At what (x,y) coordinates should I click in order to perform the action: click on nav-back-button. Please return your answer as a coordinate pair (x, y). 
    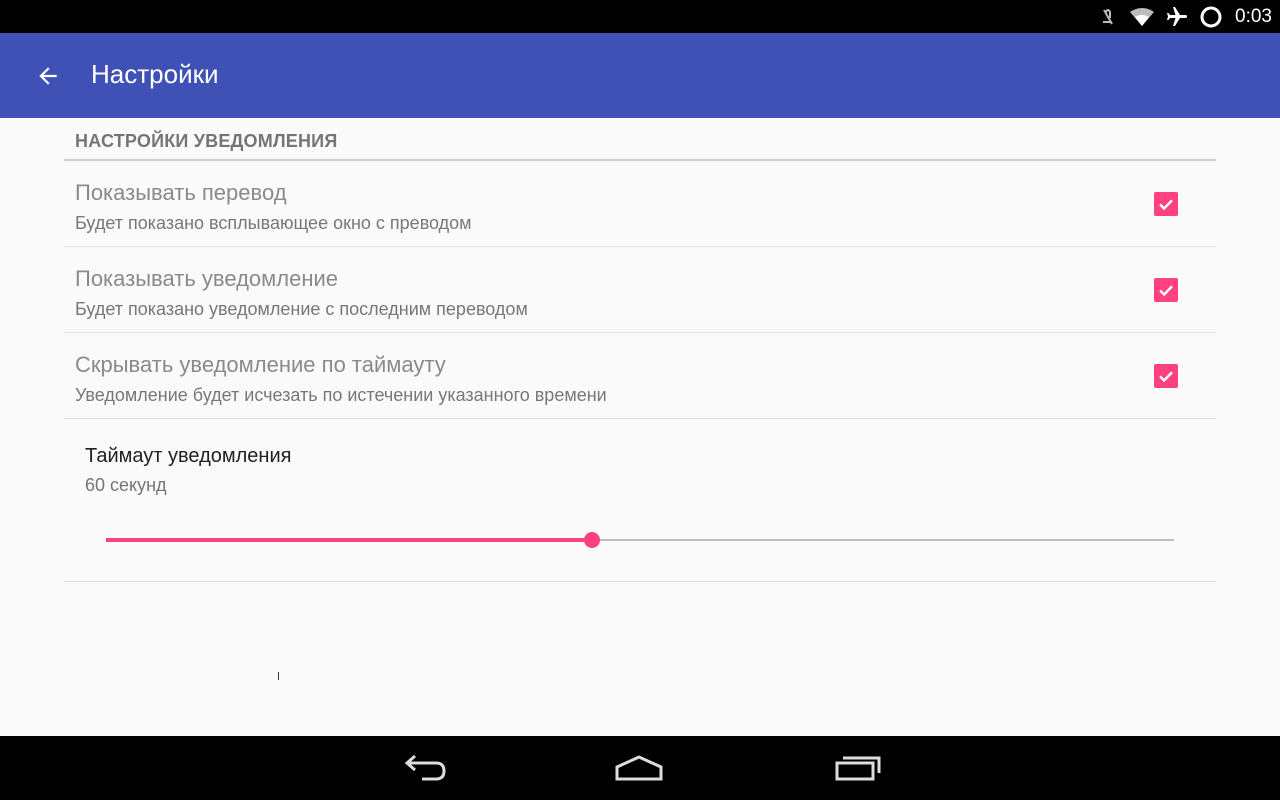
    Looking at the image, I should click on (424, 768).